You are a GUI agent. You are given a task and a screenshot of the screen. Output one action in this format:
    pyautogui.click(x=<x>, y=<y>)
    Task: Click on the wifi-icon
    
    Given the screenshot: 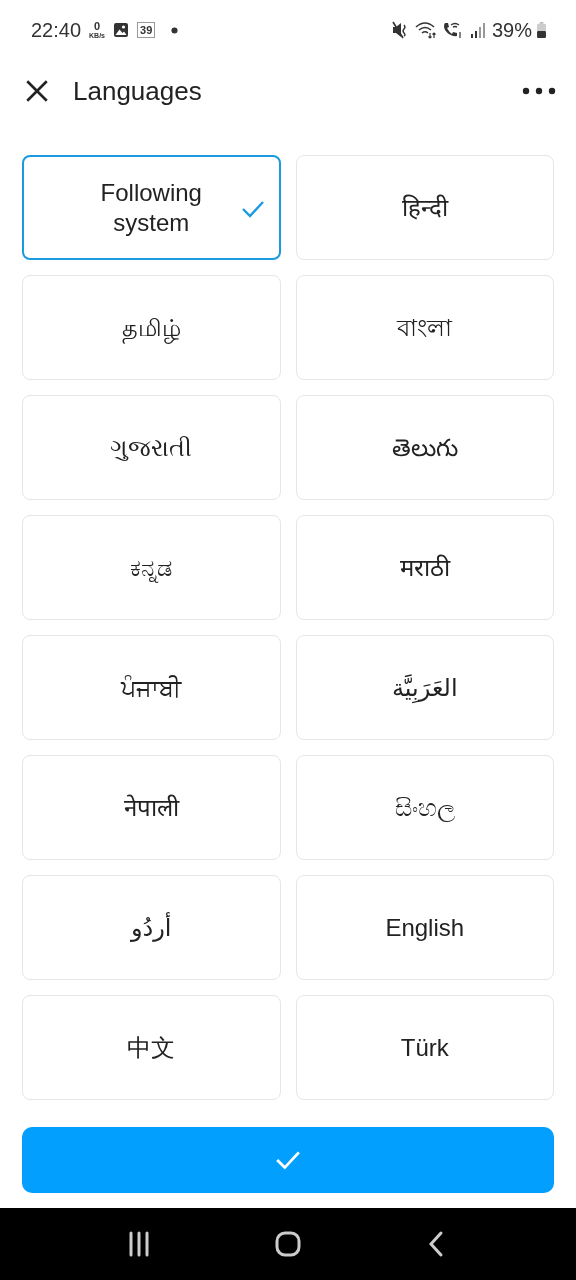 What is the action you would take?
    pyautogui.click(x=425, y=30)
    